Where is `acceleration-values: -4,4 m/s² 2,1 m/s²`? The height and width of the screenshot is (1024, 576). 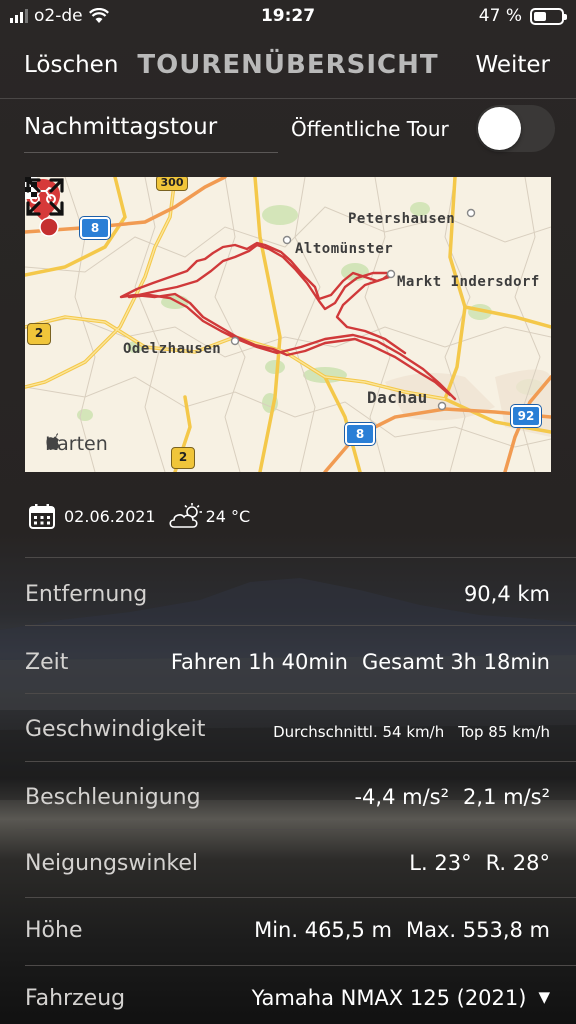 acceleration-values: -4,4 m/s² 2,1 m/s² is located at coordinates (452, 797).